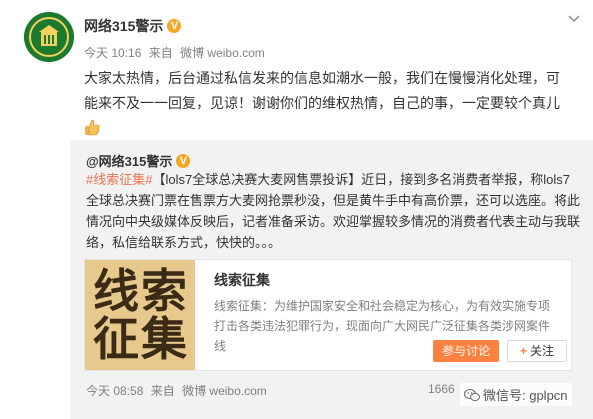  I want to click on plus-icon: +, so click(523, 351).